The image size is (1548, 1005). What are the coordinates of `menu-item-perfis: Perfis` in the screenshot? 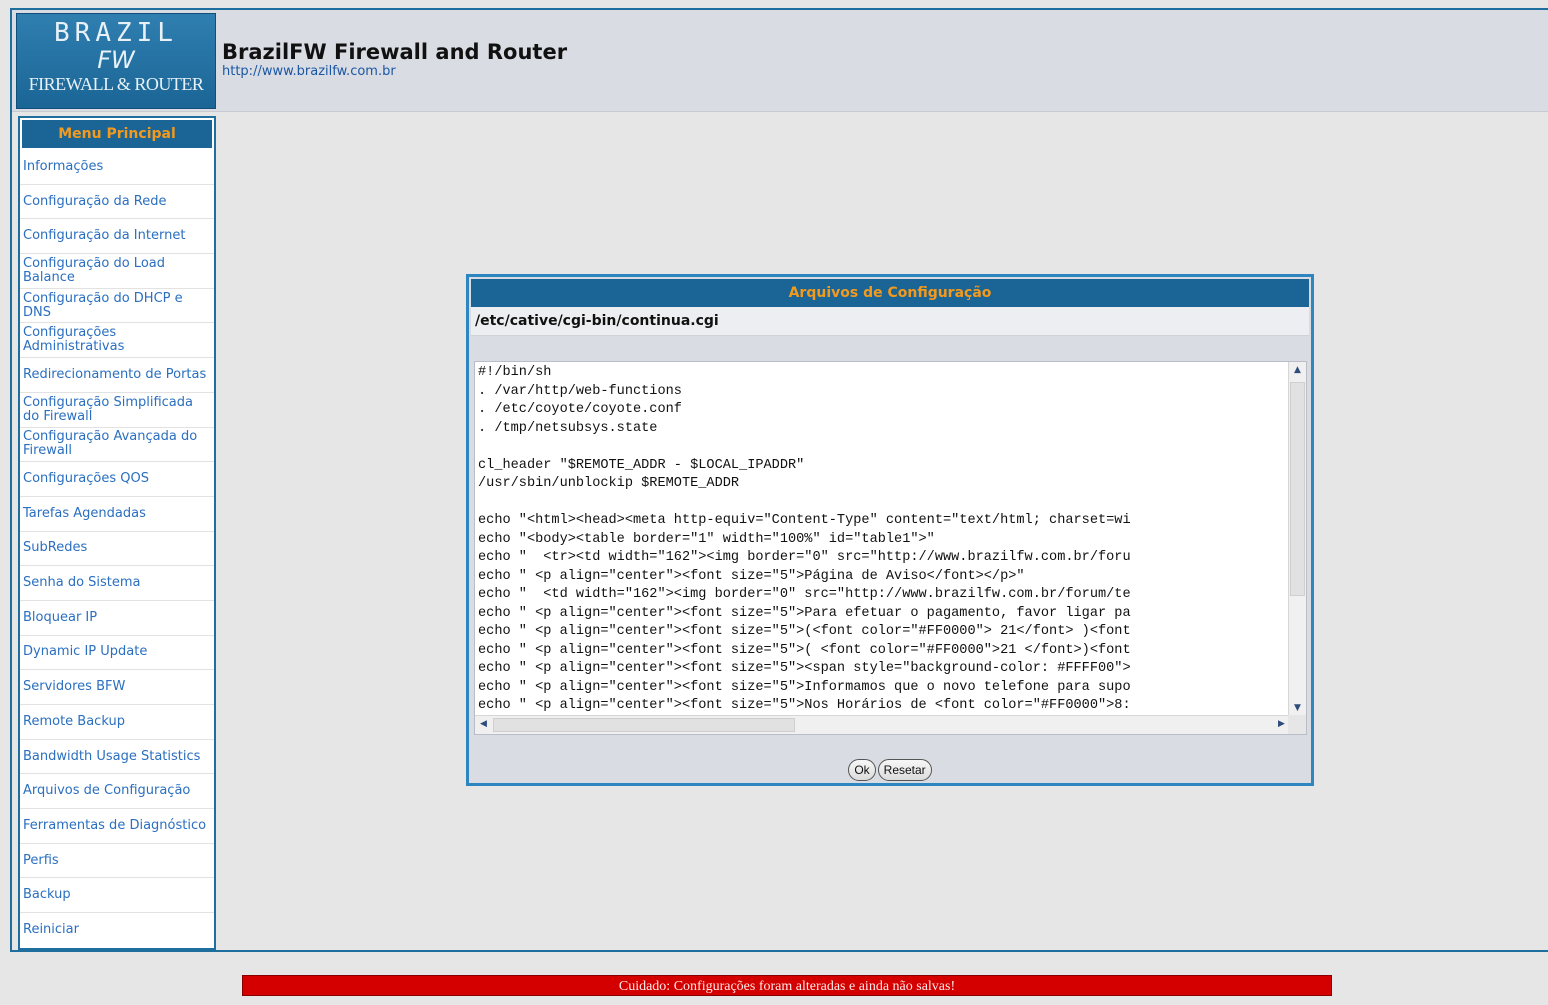 It's located at (117, 861).